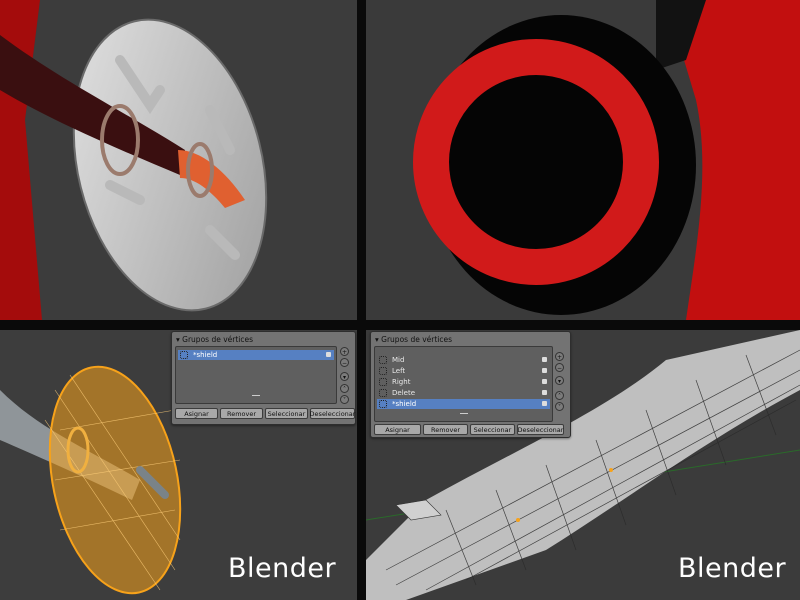  I want to click on vertex-group-label: Delete, so click(403, 393).